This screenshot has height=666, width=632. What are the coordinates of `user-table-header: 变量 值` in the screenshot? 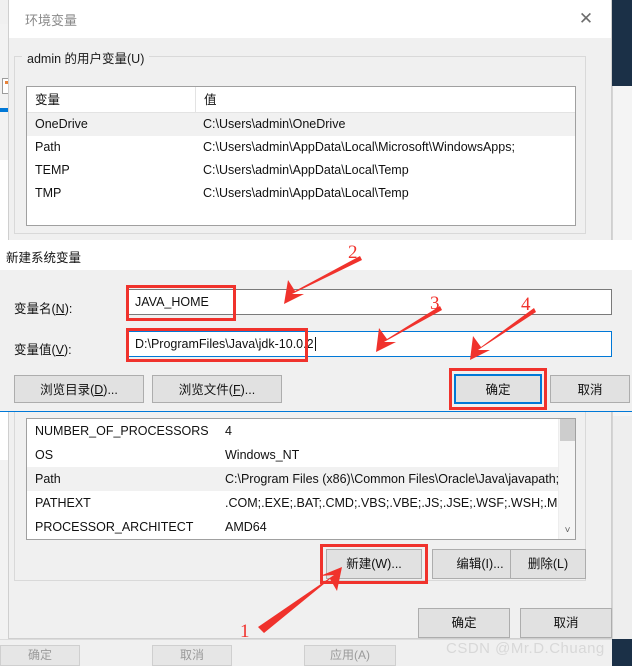 It's located at (301, 100).